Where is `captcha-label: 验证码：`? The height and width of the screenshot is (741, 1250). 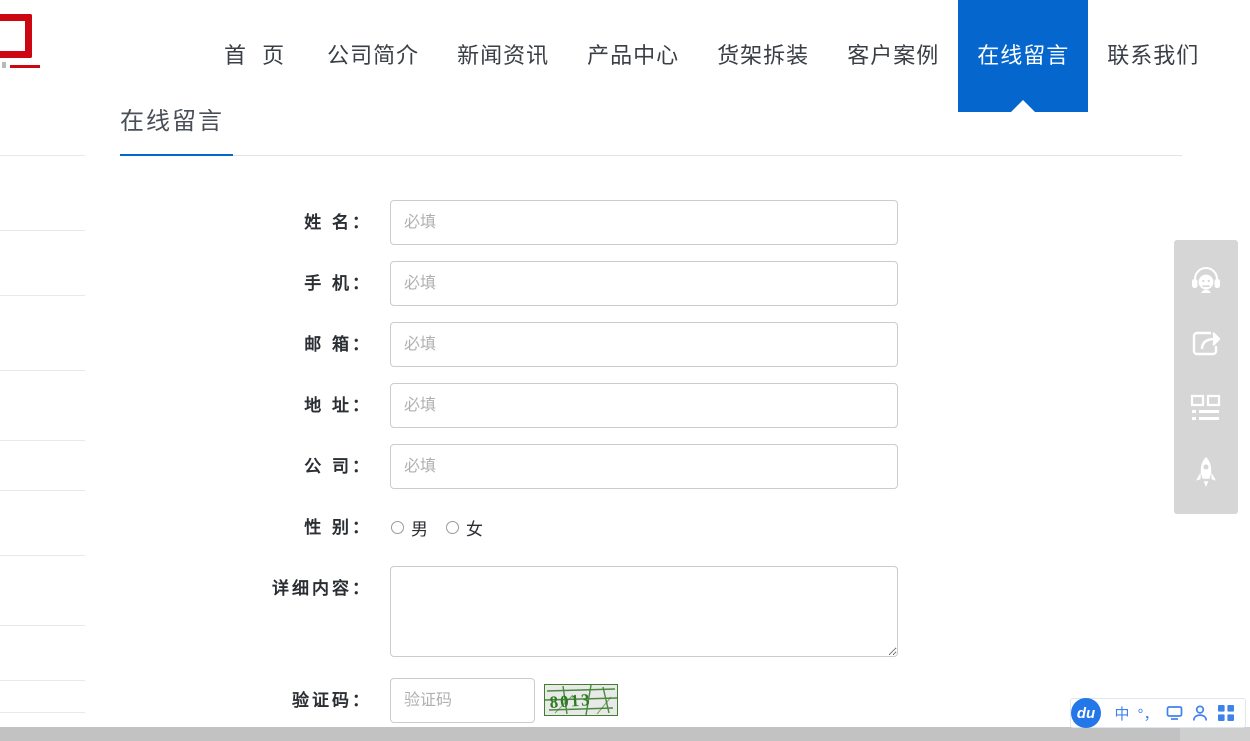
captcha-label: 验证码： is located at coordinates (332, 700).